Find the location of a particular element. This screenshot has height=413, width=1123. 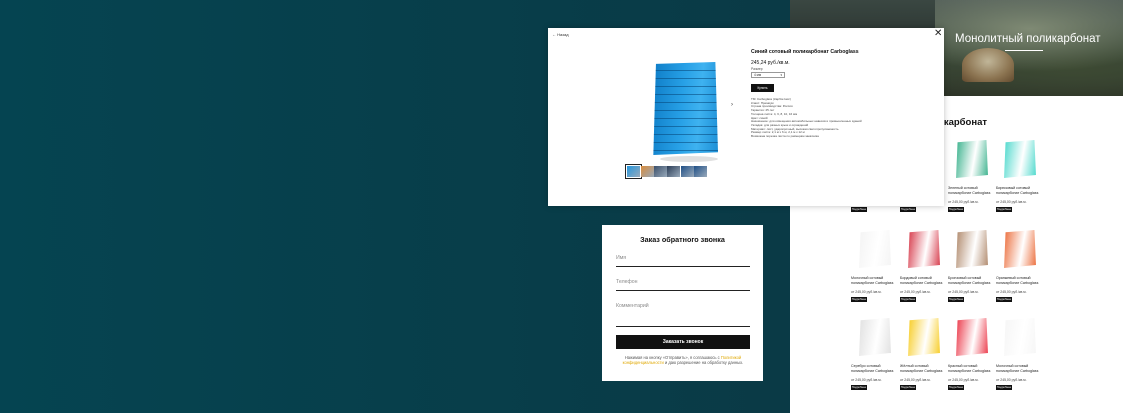

product-card-name: Красный сотовый поликарбонат Carboglass is located at coordinates (969, 368).